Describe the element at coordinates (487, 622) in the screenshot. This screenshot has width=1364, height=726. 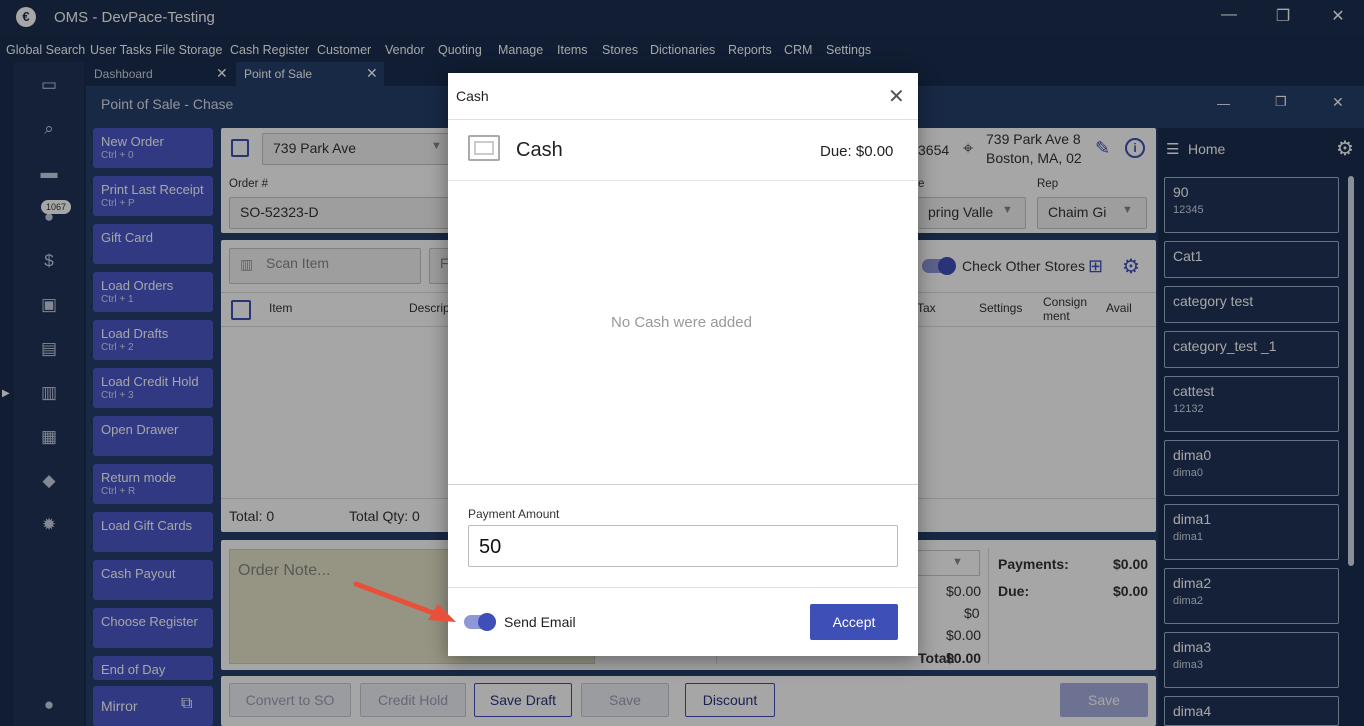
I see `toggle-knob` at that location.